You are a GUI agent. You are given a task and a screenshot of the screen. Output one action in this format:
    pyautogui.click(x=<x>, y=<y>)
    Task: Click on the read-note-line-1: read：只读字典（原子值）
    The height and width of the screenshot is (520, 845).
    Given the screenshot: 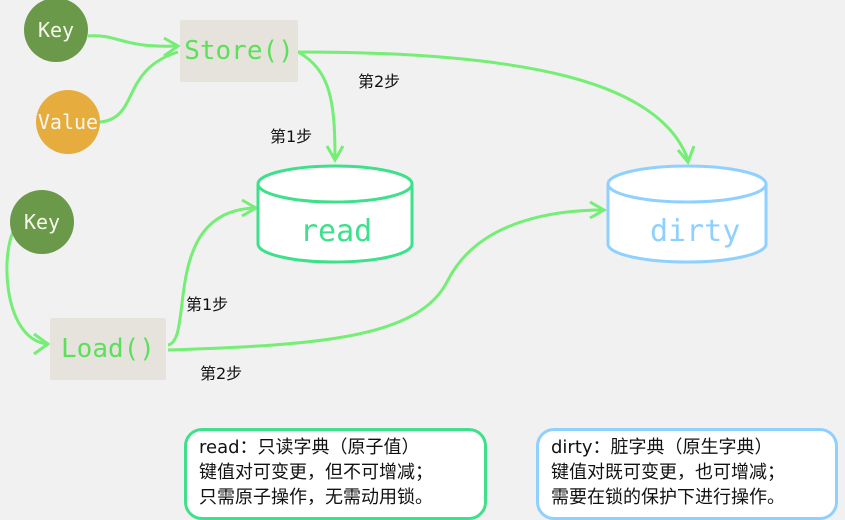 What is the action you would take?
    pyautogui.click(x=309, y=447)
    